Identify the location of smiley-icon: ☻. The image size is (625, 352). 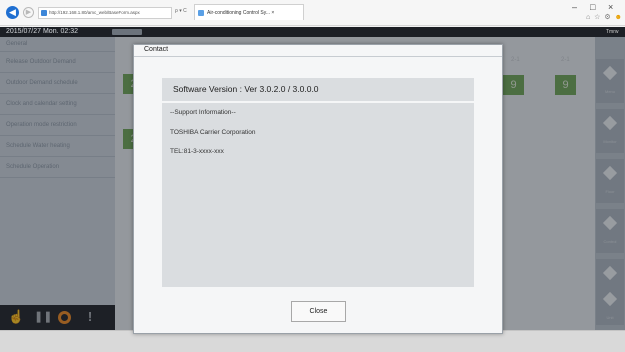
(619, 17).